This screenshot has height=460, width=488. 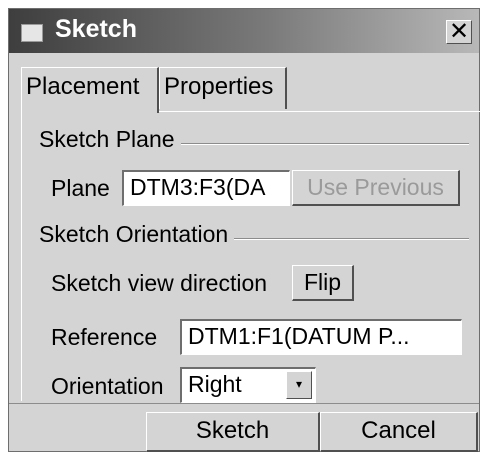 I want to click on orientation-label: Orientation, so click(x=107, y=386).